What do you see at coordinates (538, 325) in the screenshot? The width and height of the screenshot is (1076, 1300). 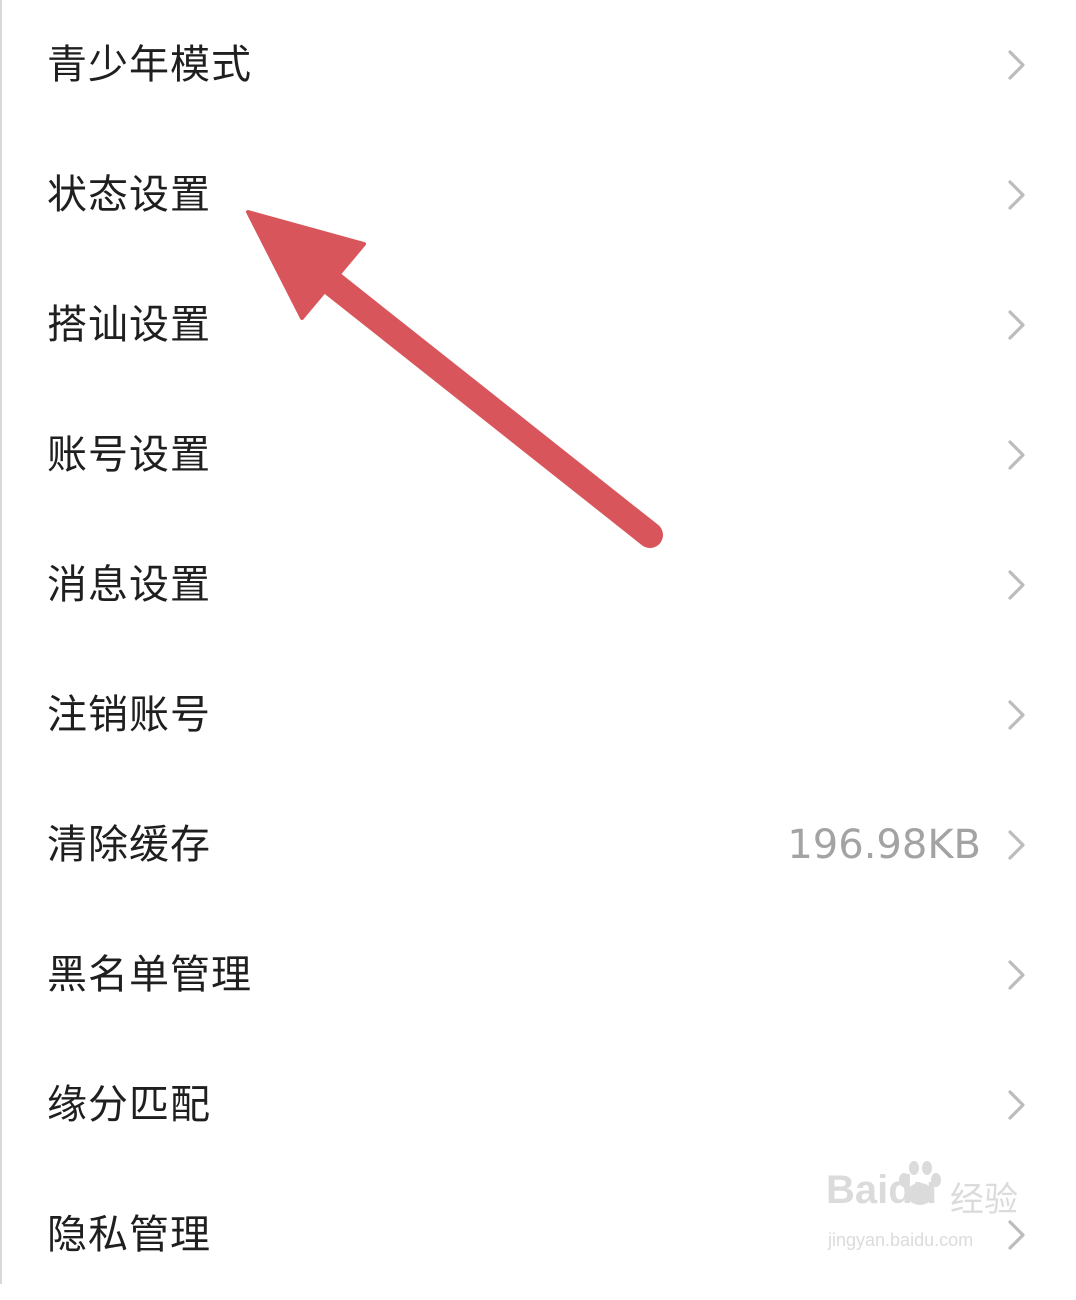 I see `settings-item-greeting: 搭讪设置` at bounding box center [538, 325].